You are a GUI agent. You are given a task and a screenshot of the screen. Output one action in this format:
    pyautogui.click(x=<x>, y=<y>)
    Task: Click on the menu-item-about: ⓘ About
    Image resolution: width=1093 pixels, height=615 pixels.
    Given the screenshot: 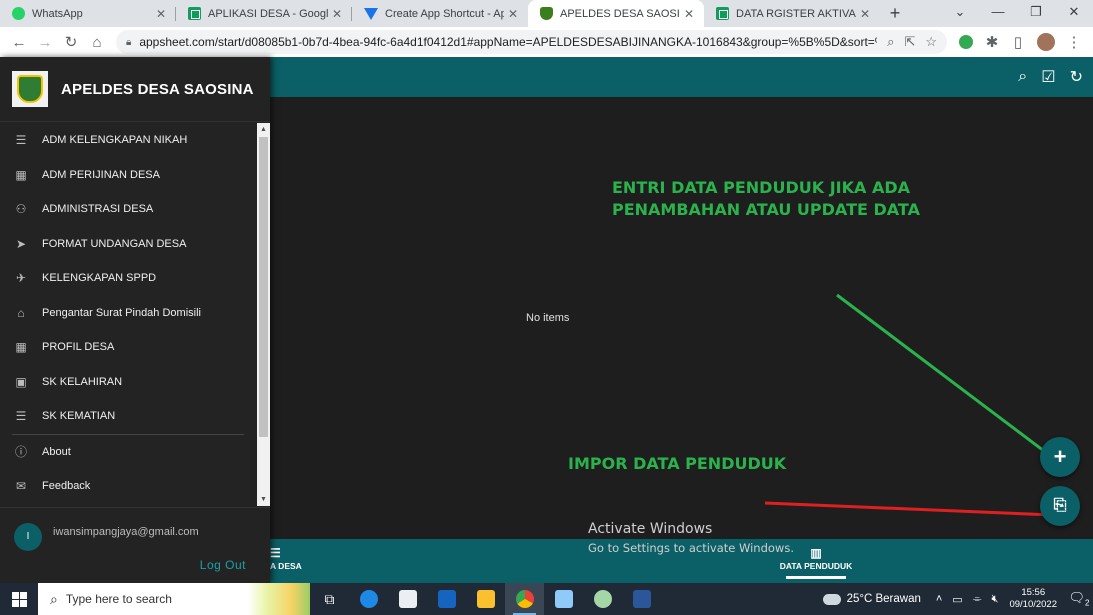 What is the action you would take?
    pyautogui.click(x=128, y=452)
    